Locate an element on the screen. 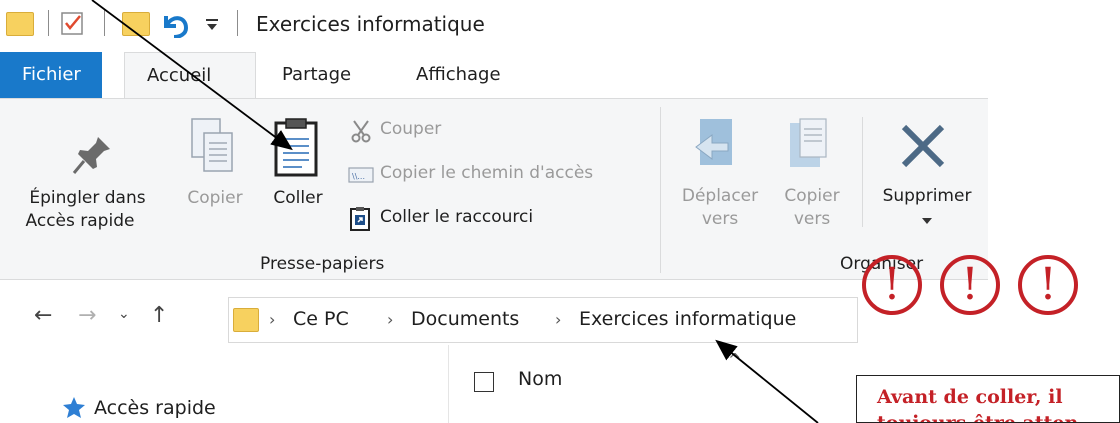 The height and width of the screenshot is (423, 1120). copy-to-label-line2: vers is located at coordinates (812, 219).